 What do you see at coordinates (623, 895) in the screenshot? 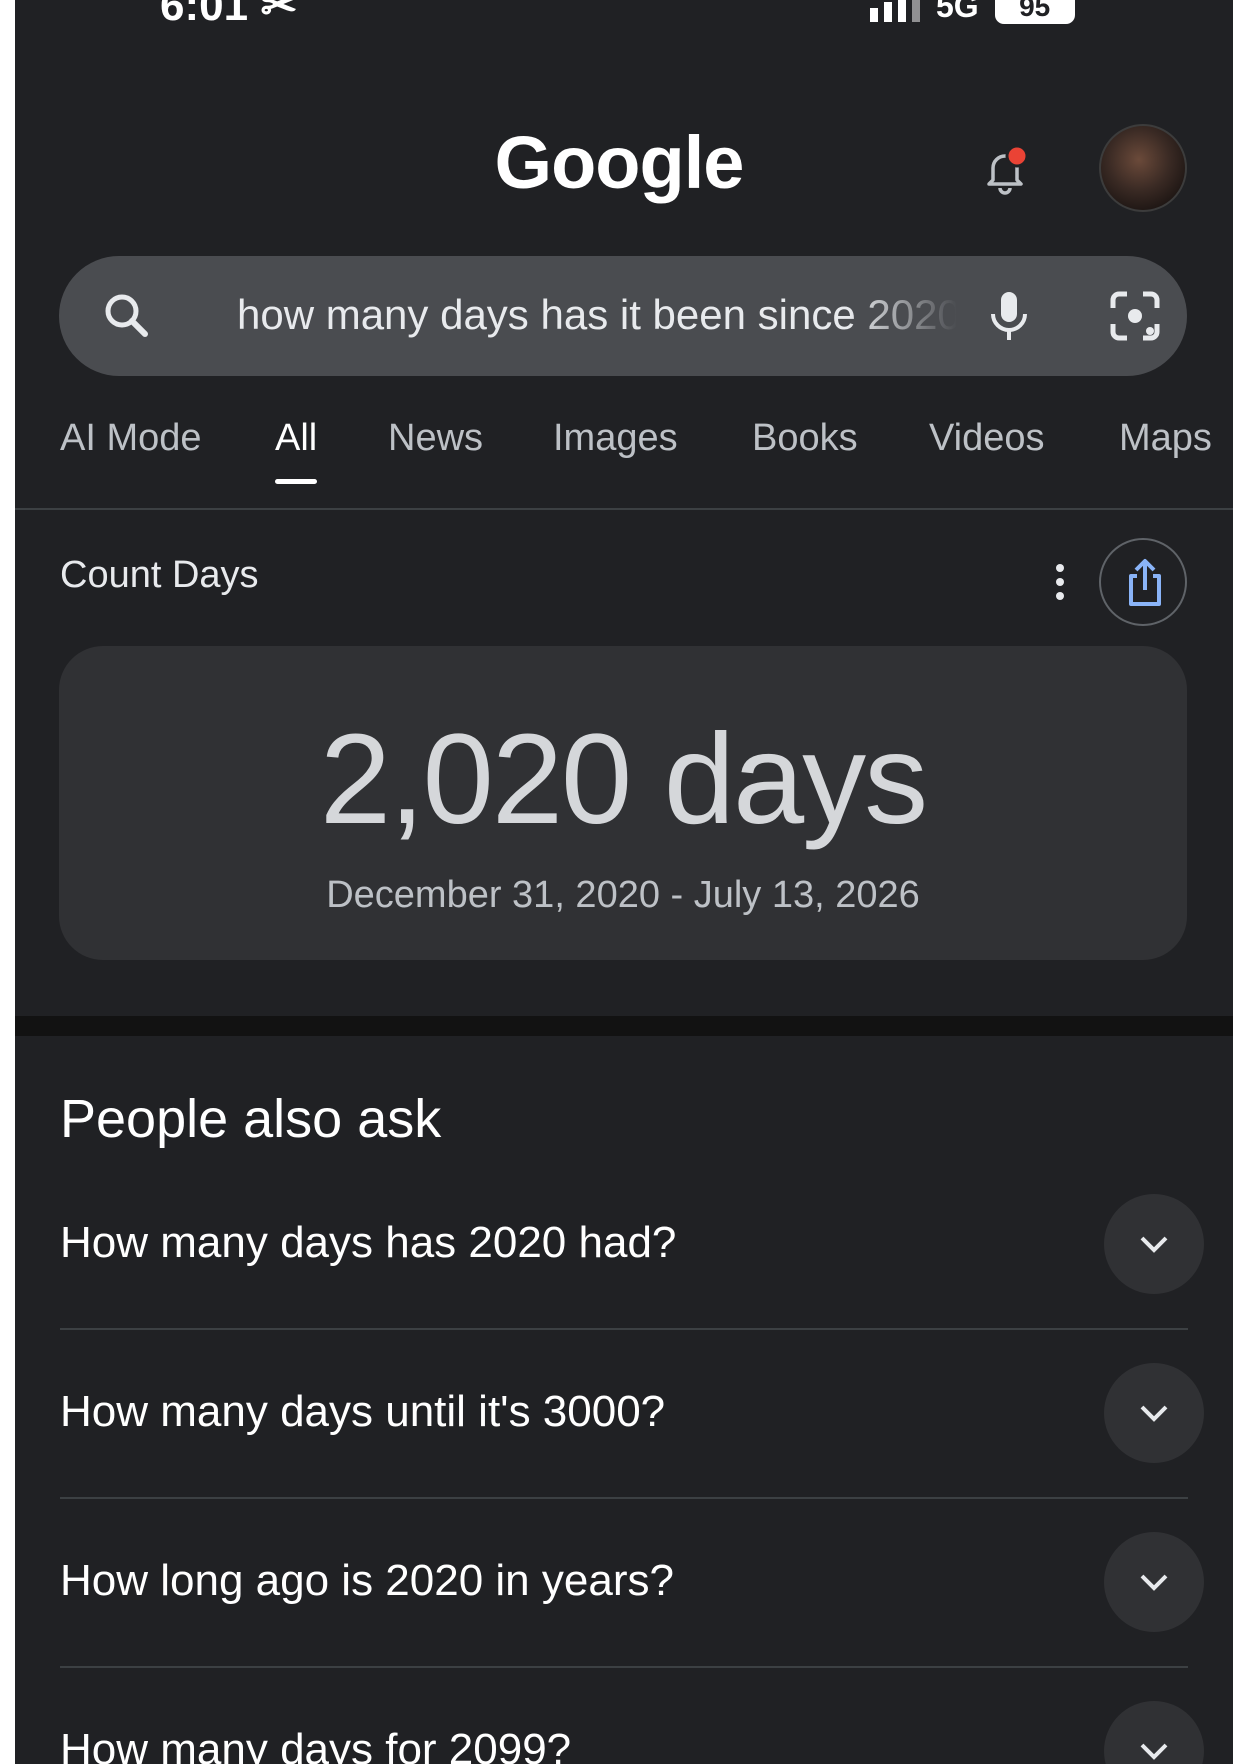
I see `date-range: December 31, 2020 - July 13, 2026` at bounding box center [623, 895].